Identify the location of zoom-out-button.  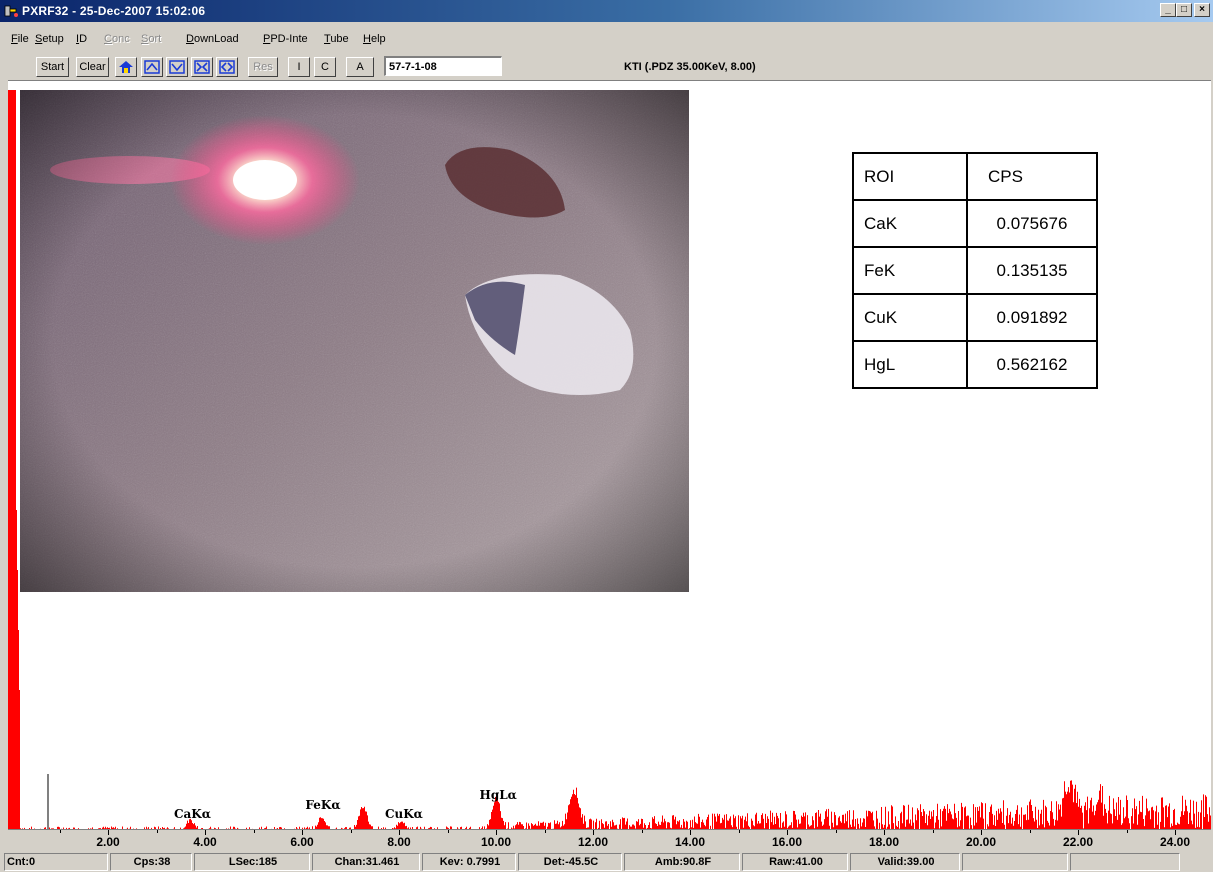
(227, 67).